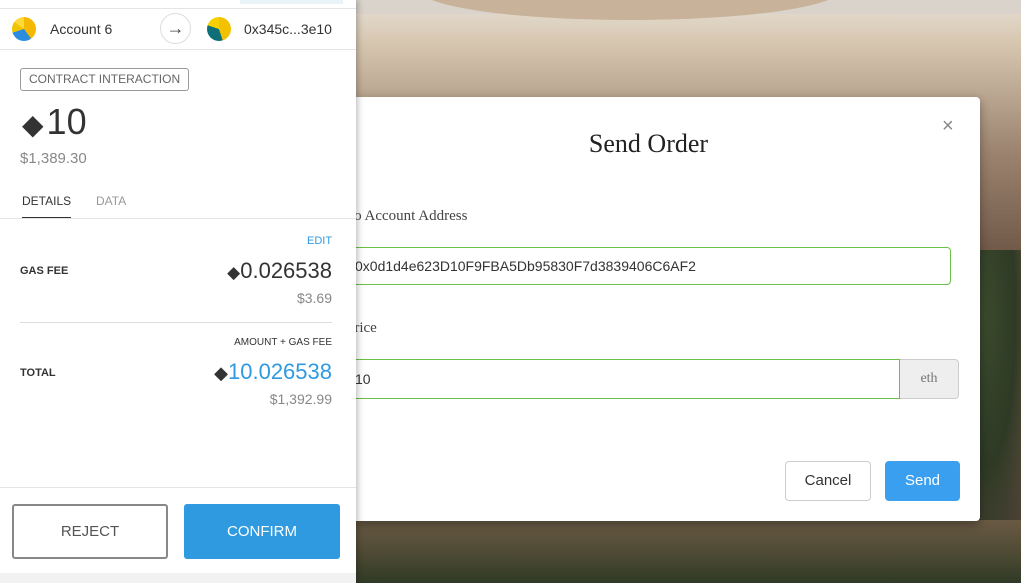 Image resolution: width=1021 pixels, height=583 pixels. Describe the element at coordinates (288, 29) in the screenshot. I see `to-address: 0x345c...3e10` at that location.